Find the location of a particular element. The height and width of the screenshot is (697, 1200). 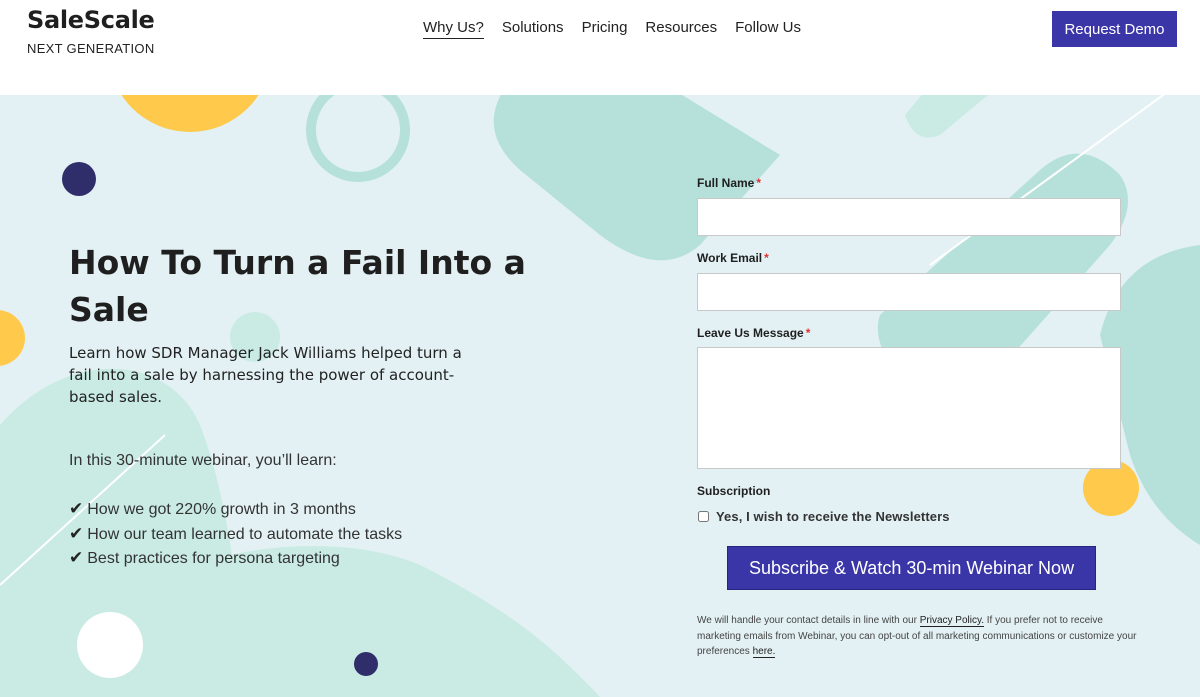

subscription-label: Subscription is located at coordinates (734, 491).